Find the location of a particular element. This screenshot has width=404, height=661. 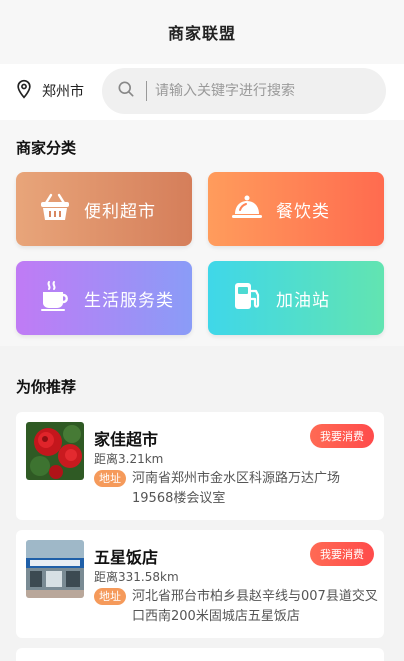

category-dining: 餐饮类 is located at coordinates (296, 209).